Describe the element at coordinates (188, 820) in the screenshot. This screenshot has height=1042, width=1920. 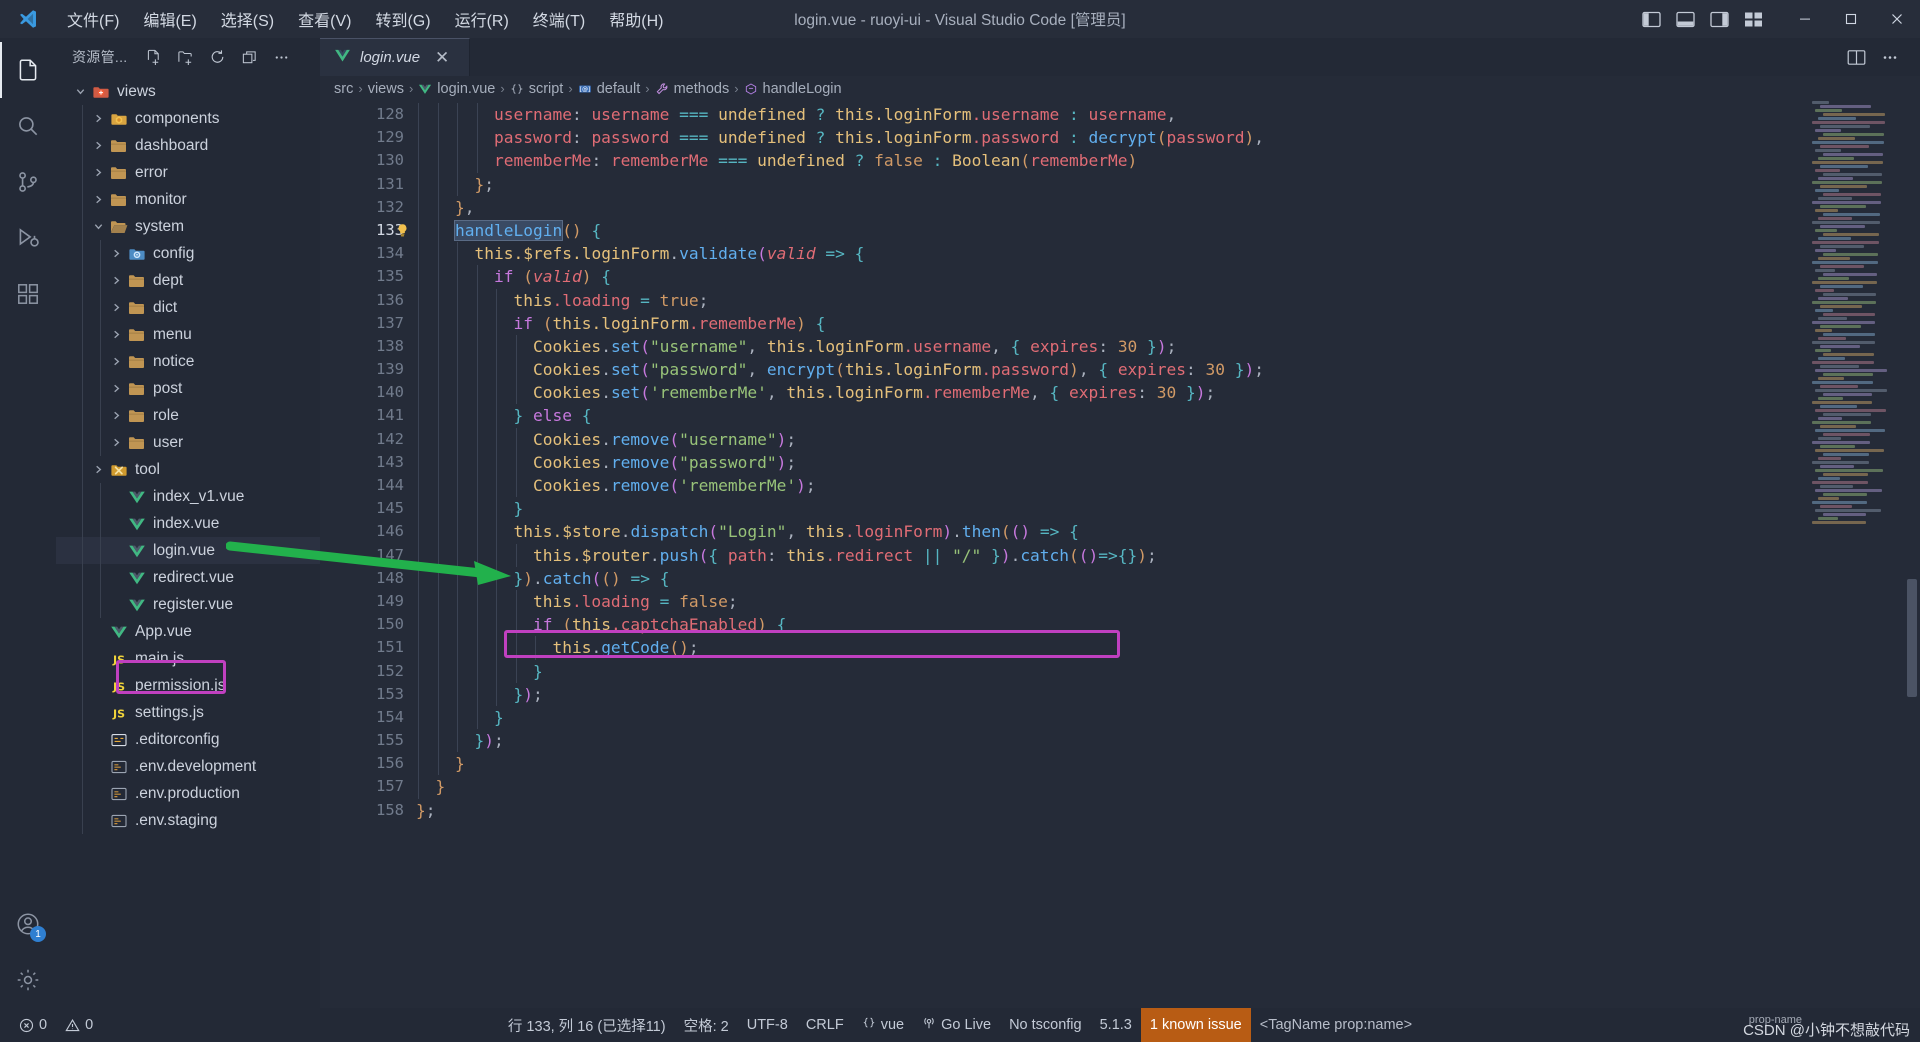
I see `tree-item--env-staging: .env.staging` at that location.